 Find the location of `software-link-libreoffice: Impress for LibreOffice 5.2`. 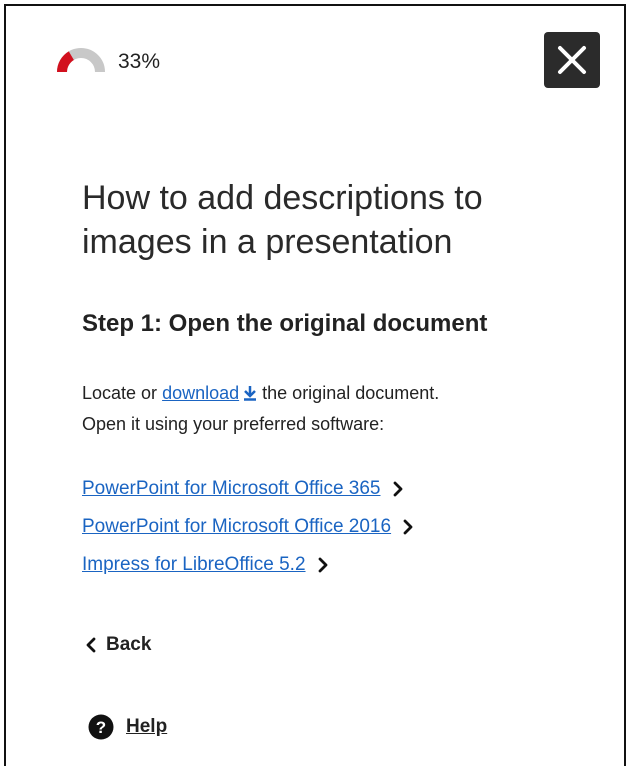

software-link-libreoffice: Impress for LibreOffice 5.2 is located at coordinates (194, 565).